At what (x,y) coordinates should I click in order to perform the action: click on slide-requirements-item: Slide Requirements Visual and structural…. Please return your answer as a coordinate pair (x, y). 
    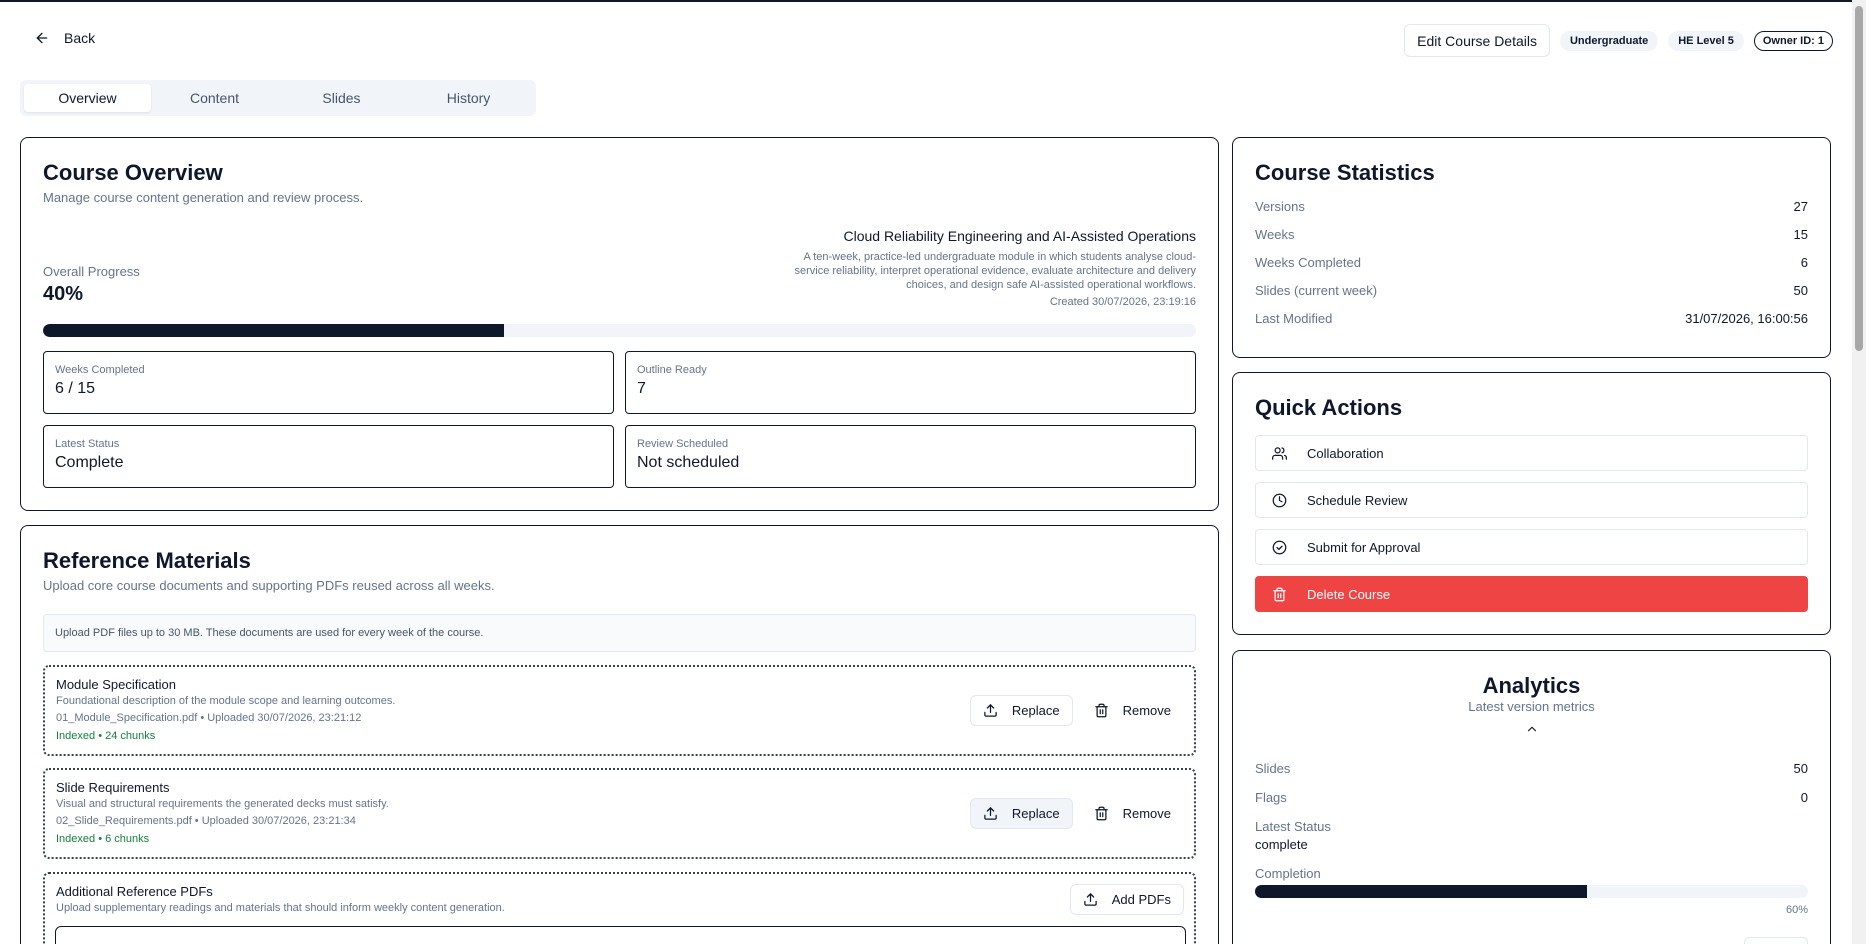
    Looking at the image, I should click on (619, 813).